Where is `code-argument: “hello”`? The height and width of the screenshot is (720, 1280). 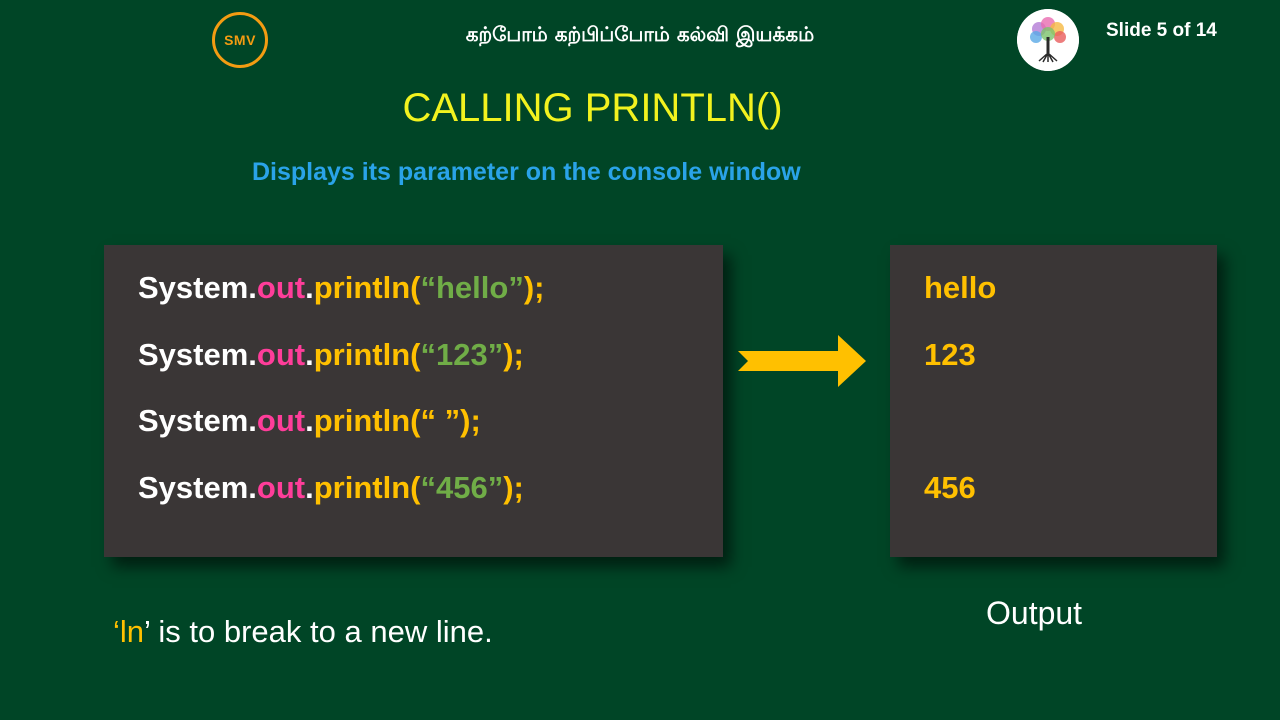
code-argument: “hello” is located at coordinates (472, 287).